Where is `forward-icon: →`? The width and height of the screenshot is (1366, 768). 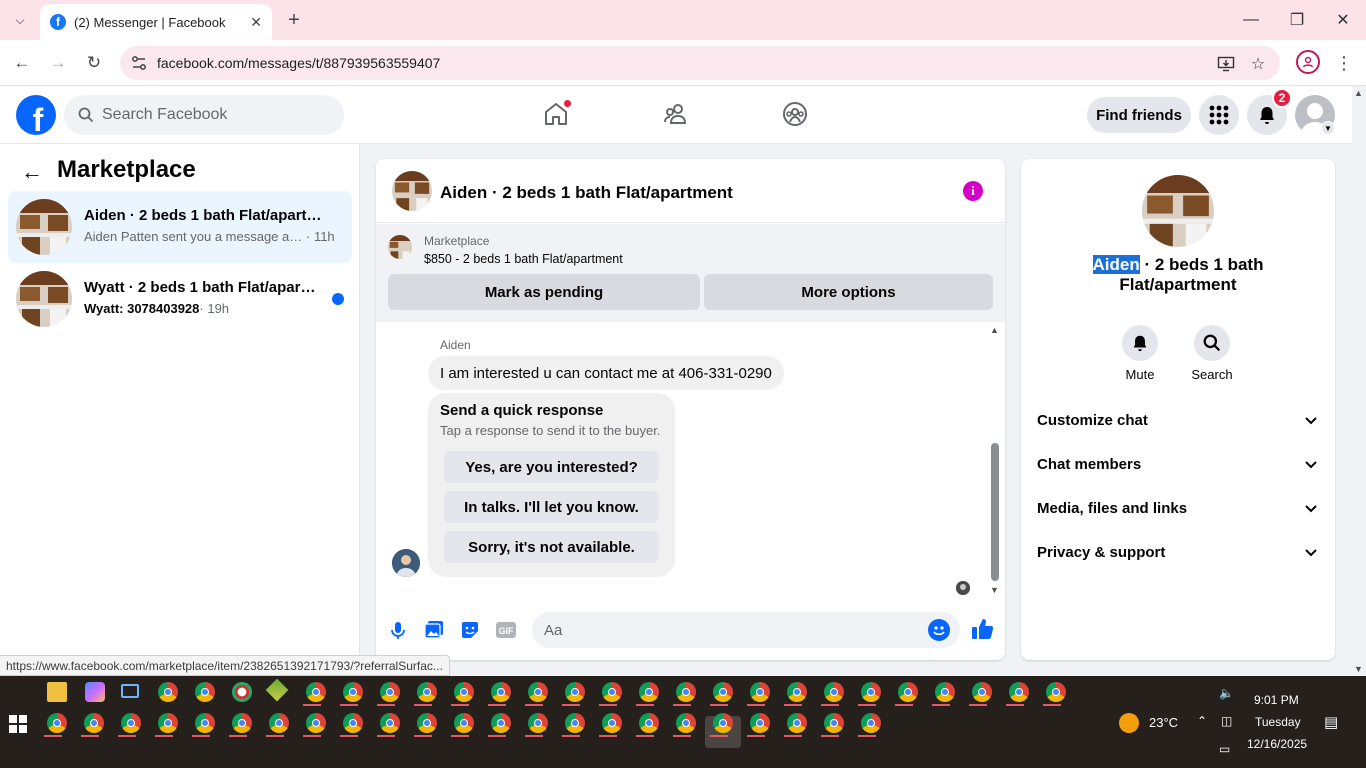
forward-icon: → is located at coordinates (58, 63).